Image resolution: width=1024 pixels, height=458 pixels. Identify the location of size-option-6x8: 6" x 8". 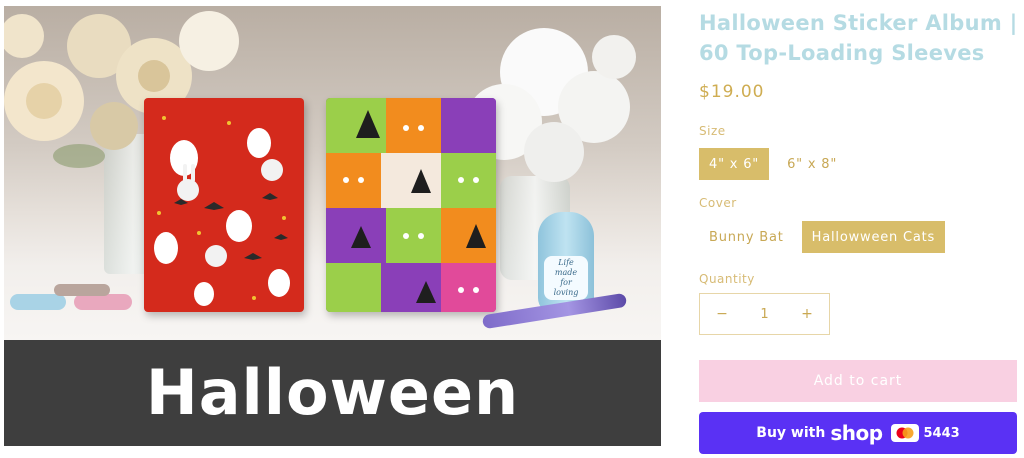
(812, 164).